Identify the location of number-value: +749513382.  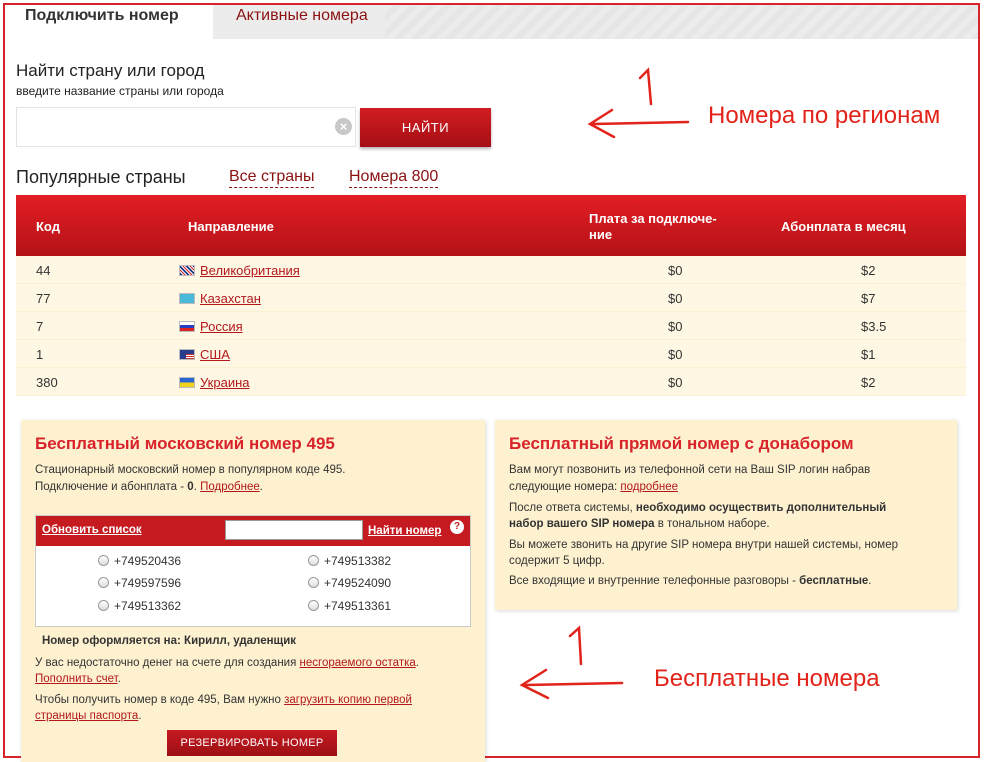
(358, 561).